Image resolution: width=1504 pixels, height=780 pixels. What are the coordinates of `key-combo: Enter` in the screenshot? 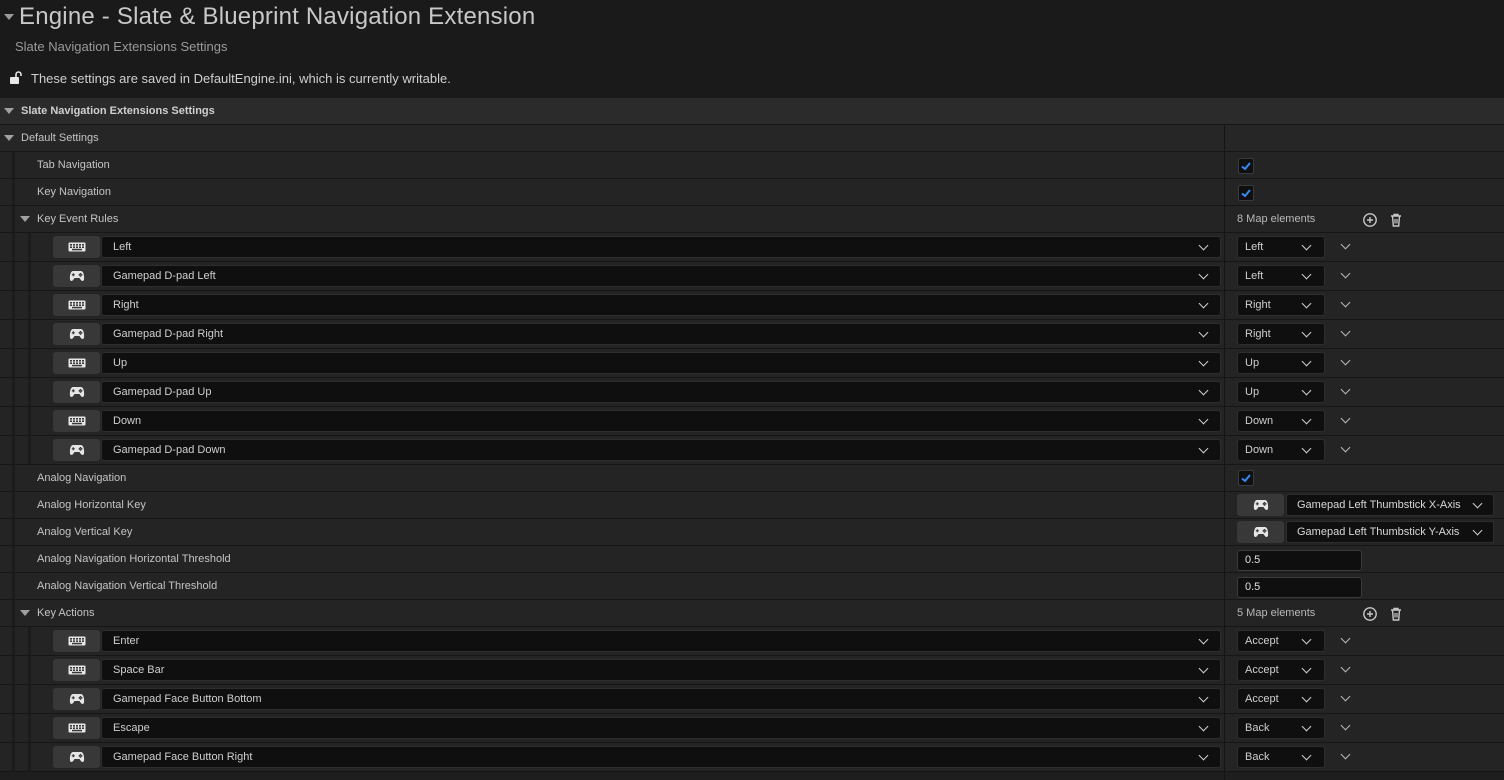 It's located at (661, 641).